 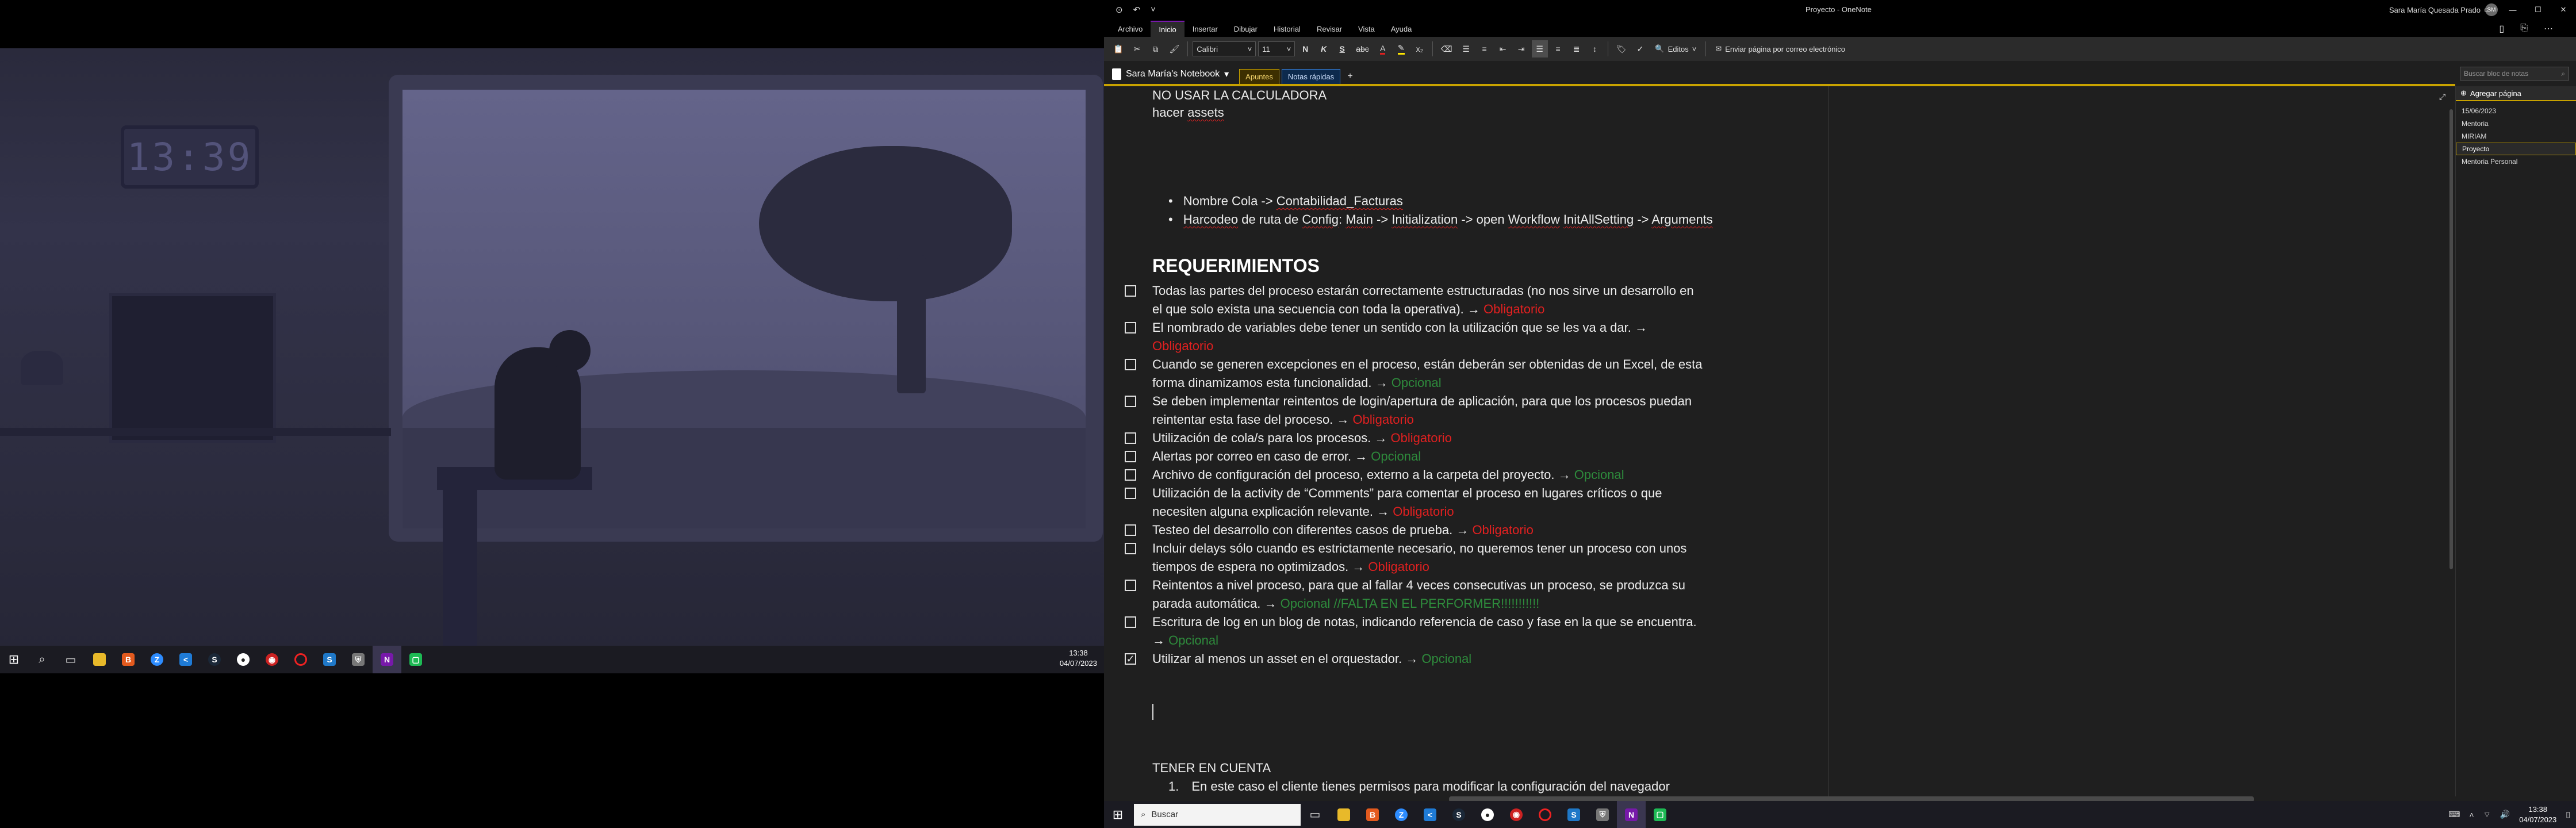 What do you see at coordinates (2516, 161) in the screenshot?
I see `page-item: Mentoria Personal` at bounding box center [2516, 161].